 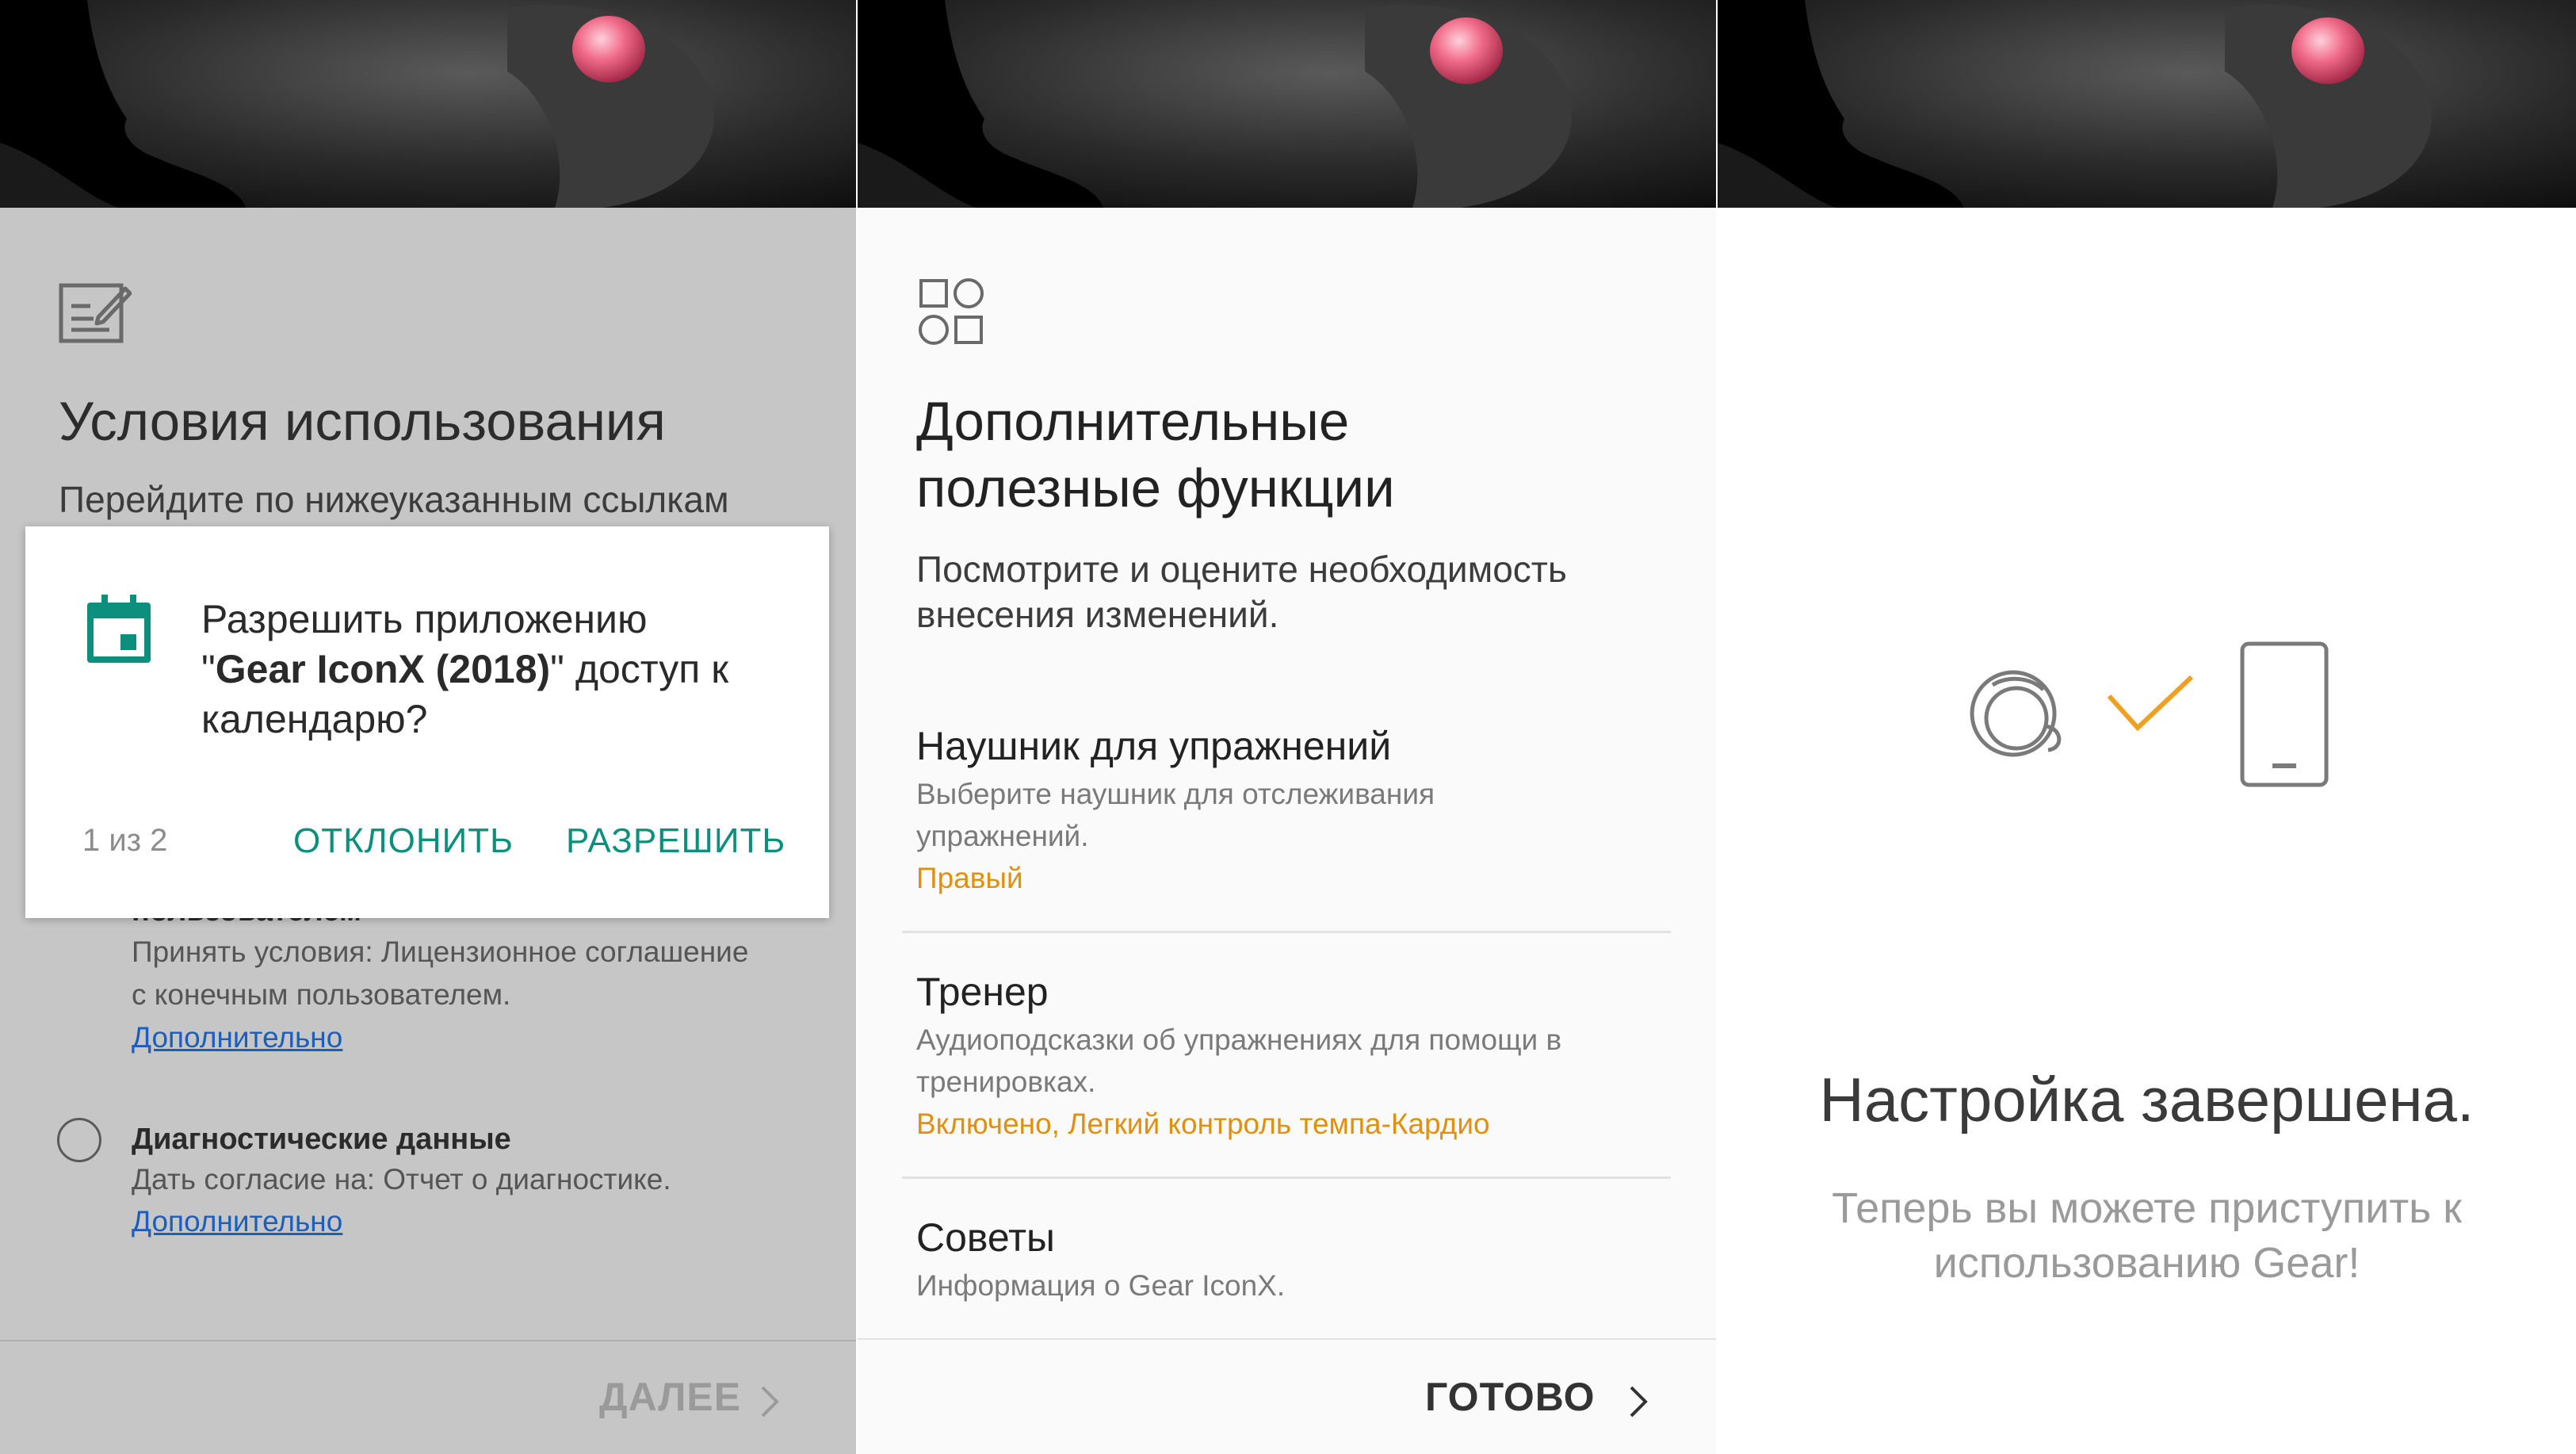 I want to click on next-button: ДАЛЕЕ, so click(x=694, y=1399).